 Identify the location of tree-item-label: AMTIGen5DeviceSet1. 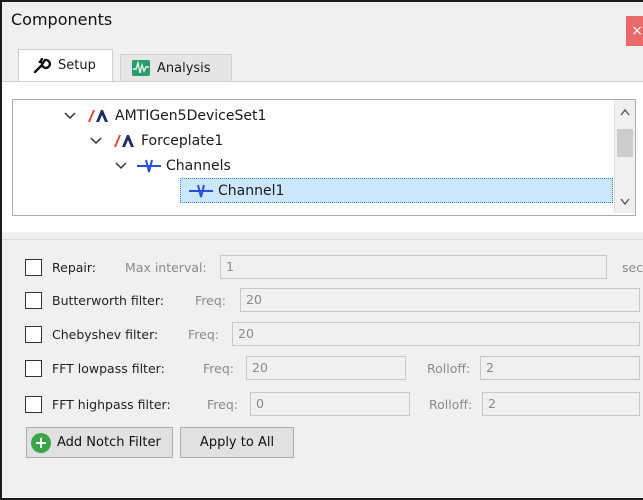
(191, 115).